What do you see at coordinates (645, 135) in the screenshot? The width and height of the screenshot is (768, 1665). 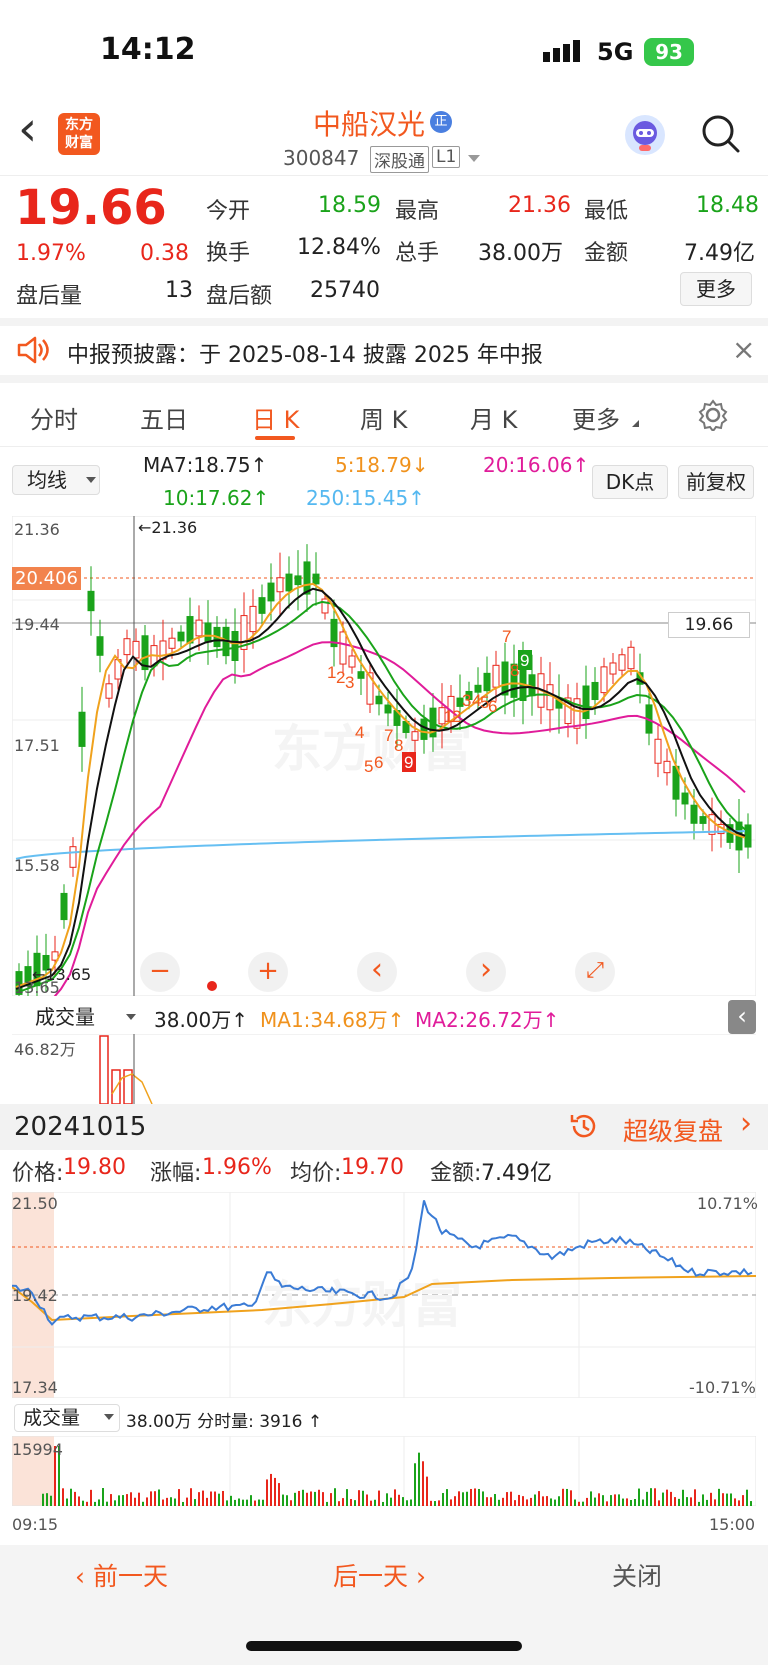 I see `robot-assistant-icon` at bounding box center [645, 135].